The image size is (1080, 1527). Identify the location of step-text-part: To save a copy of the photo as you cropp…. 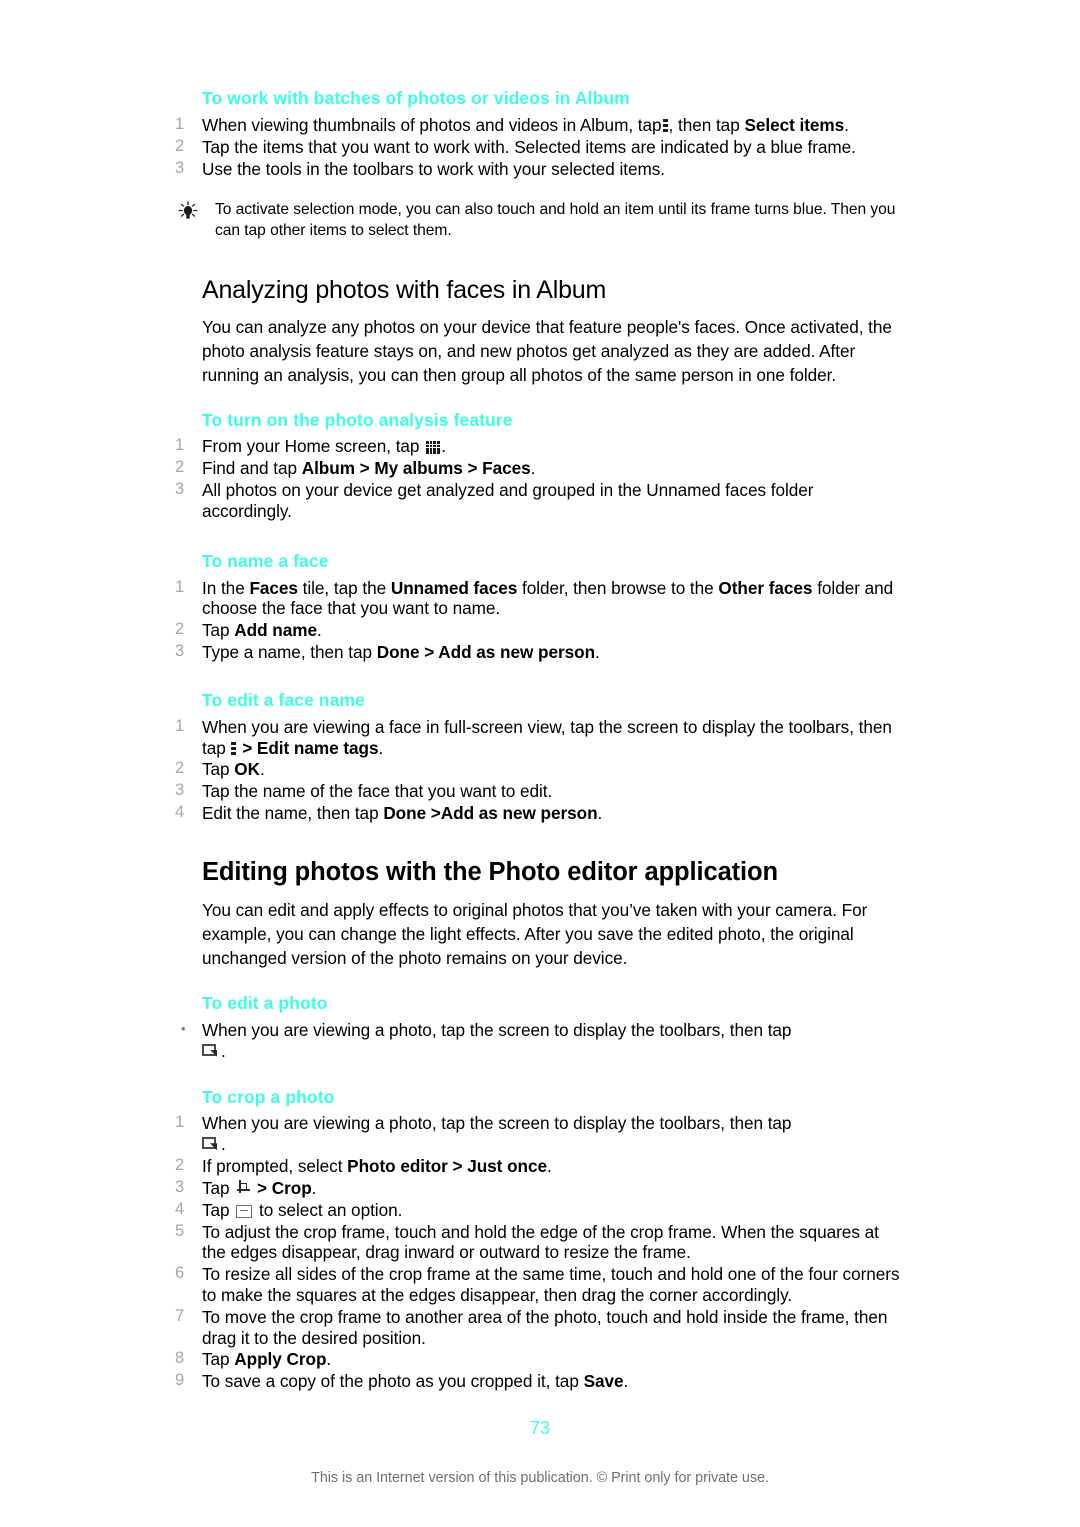
(390, 1381).